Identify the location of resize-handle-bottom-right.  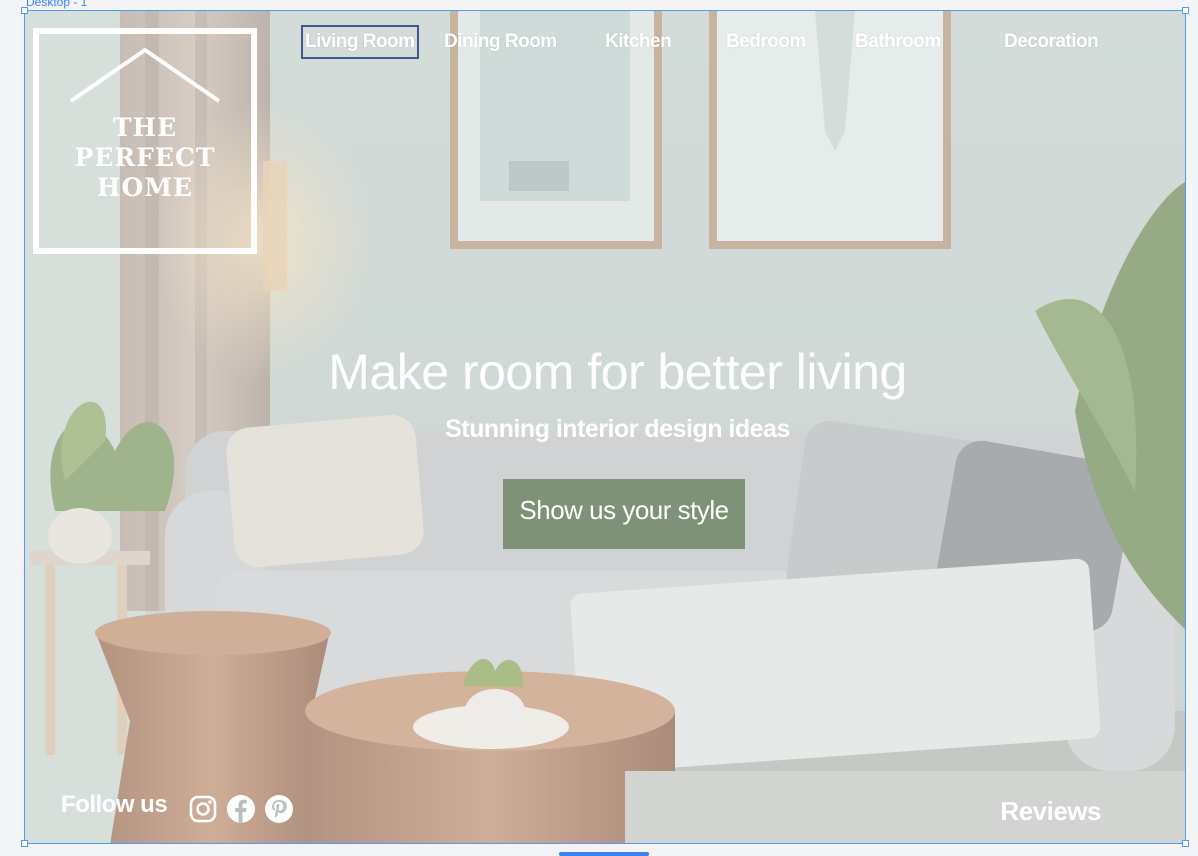
(1185, 843).